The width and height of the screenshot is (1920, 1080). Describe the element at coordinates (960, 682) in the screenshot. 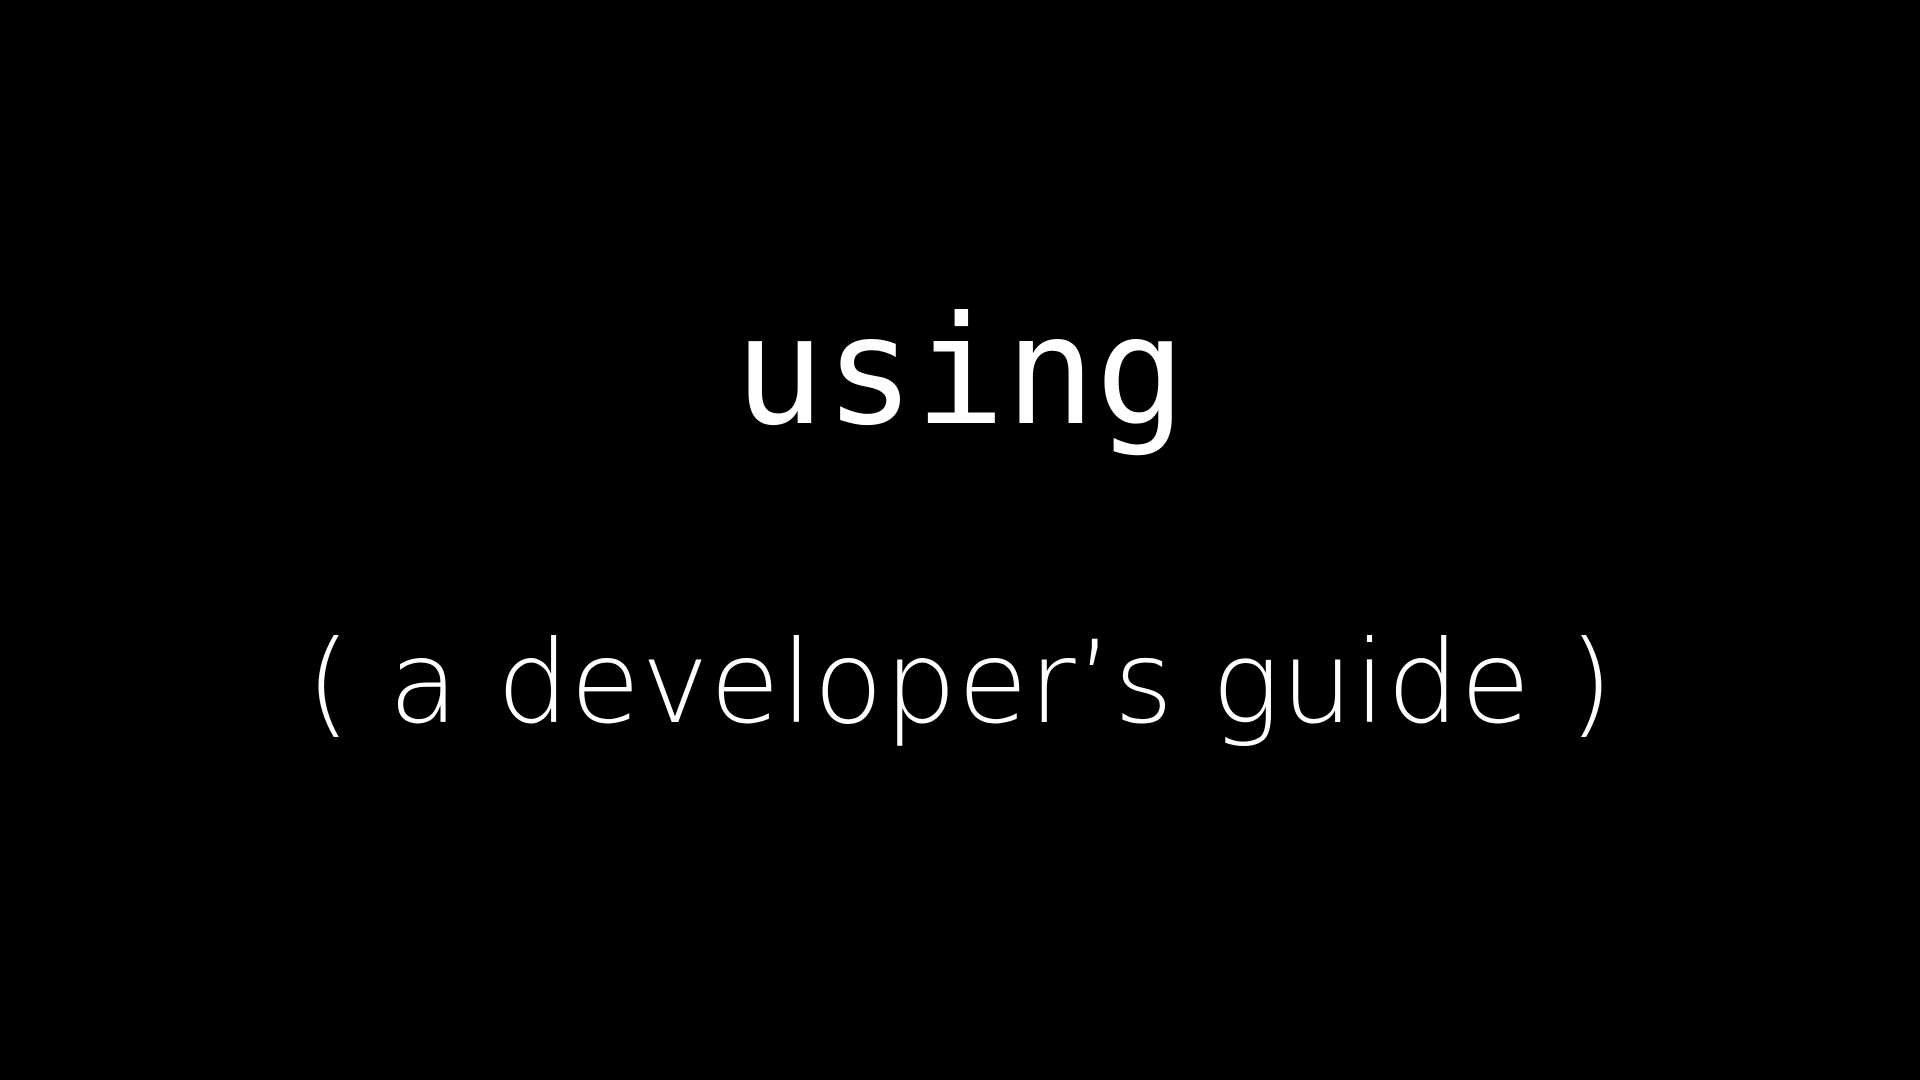

I see `slide-subtitle: ( a developer’s guide )` at that location.